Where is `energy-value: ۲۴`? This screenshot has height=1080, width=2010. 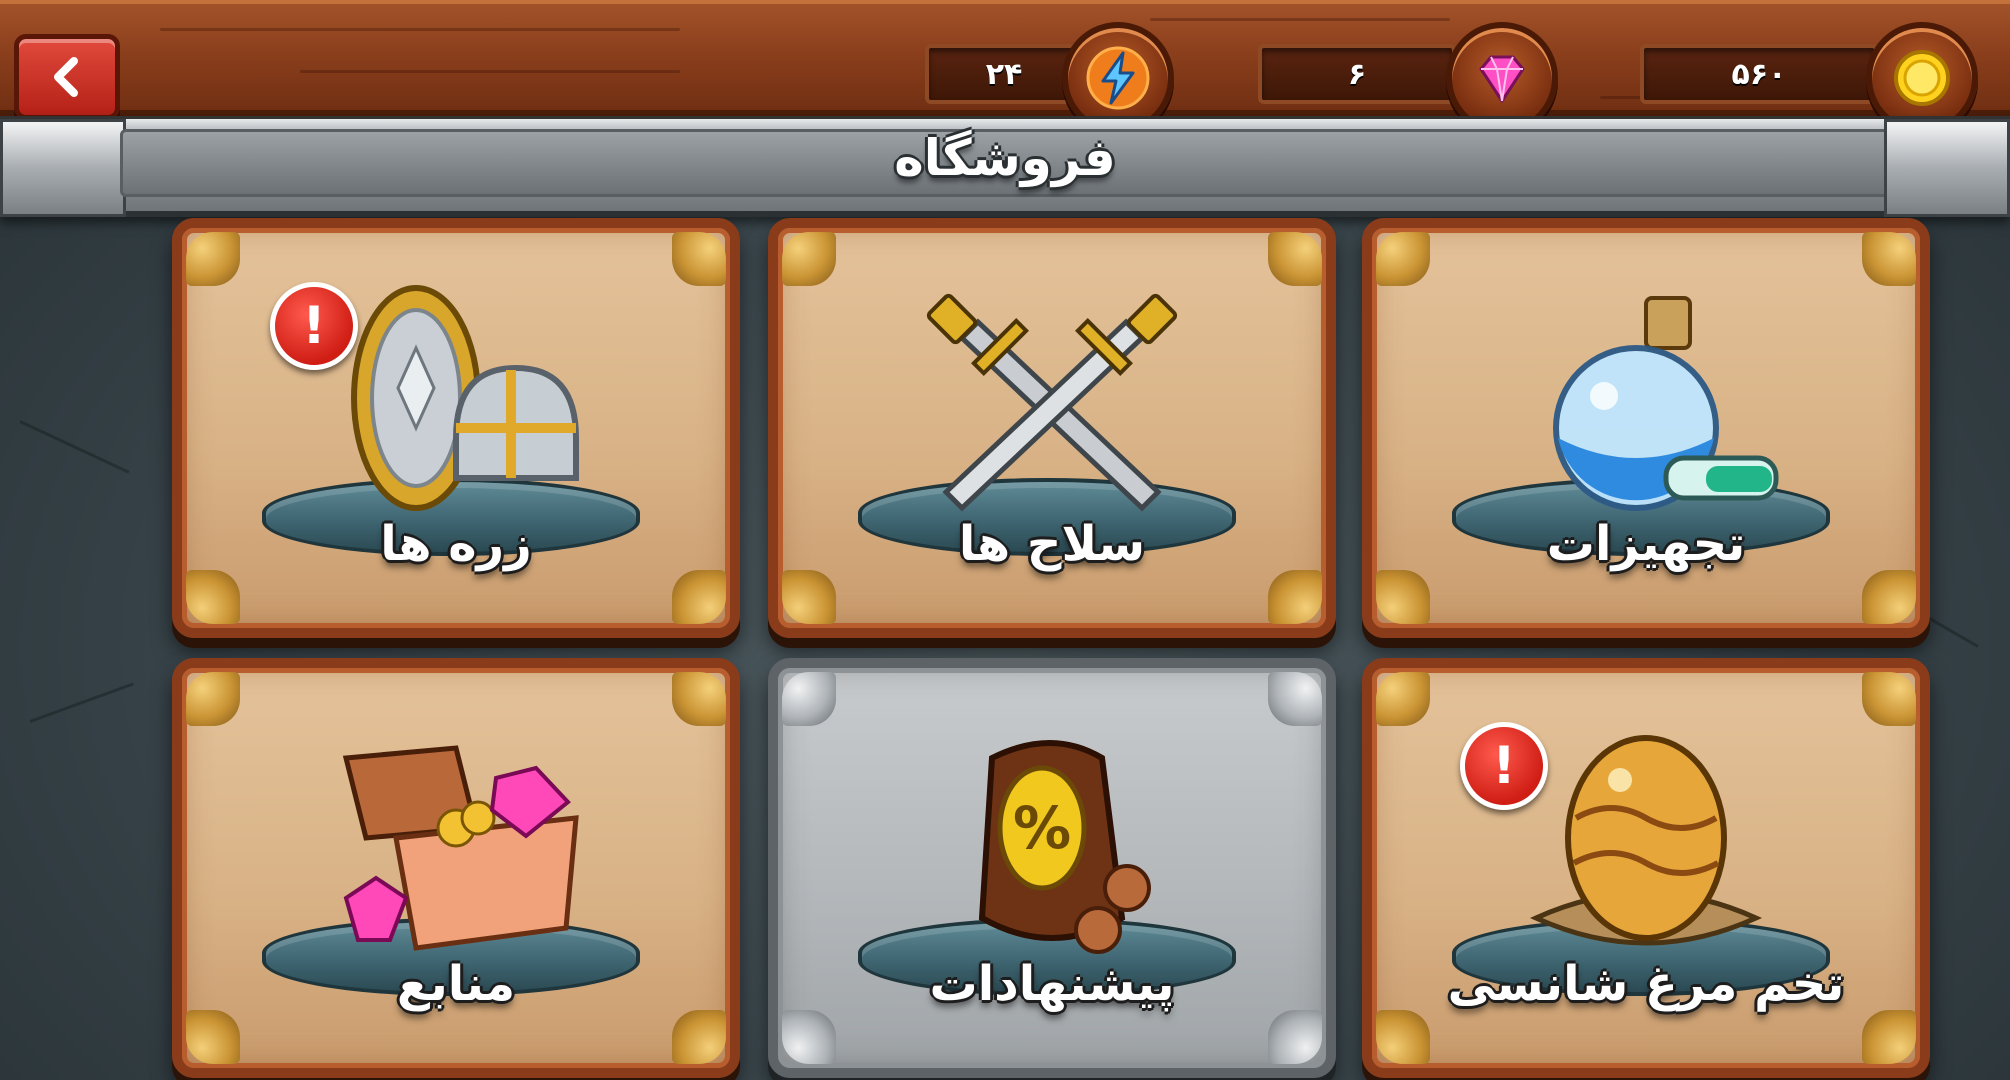
energy-value: ۲۴ is located at coordinates (1004, 74).